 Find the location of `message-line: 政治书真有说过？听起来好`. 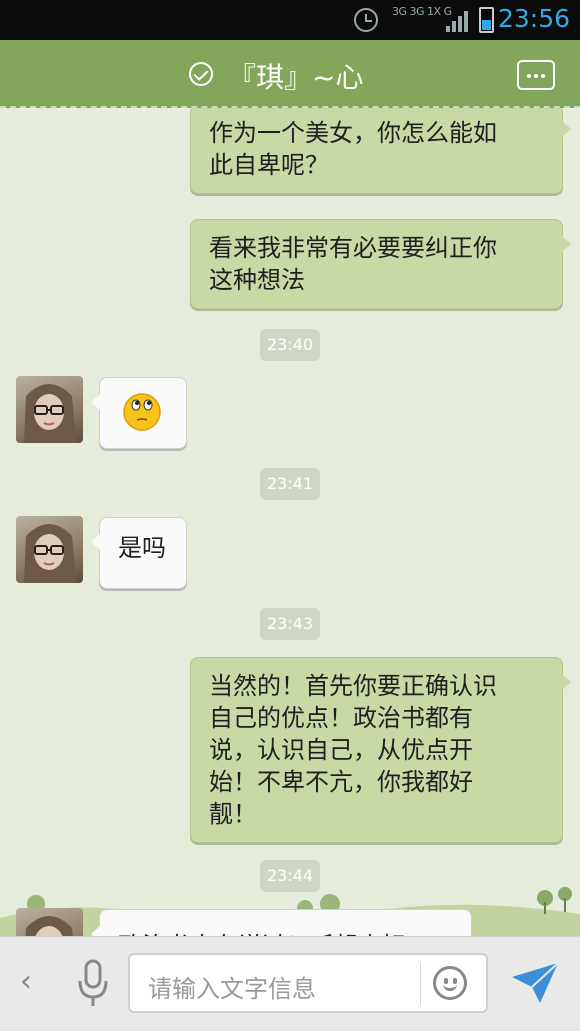

message-line: 政治书真有说过？听起来好 is located at coordinates (285, 930).